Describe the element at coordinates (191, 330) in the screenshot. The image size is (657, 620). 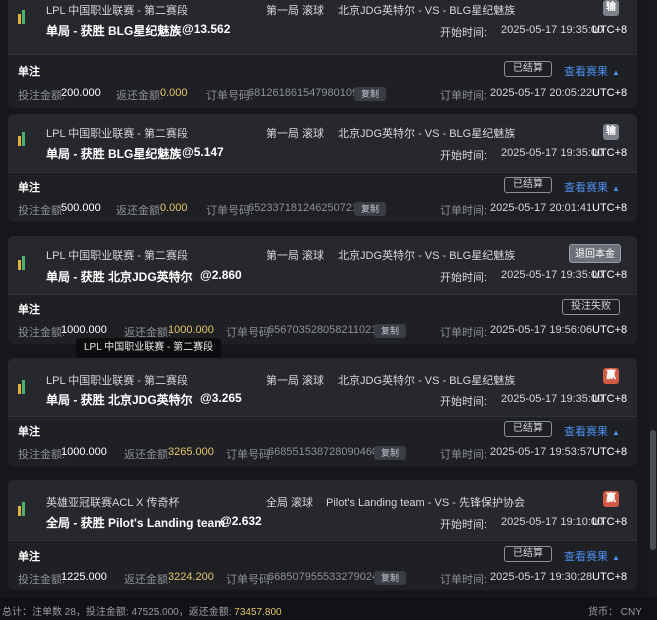
I see `return-amount: 1000.000` at that location.